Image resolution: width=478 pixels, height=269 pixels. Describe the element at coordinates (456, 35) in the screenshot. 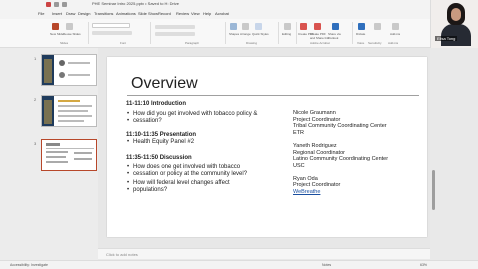

I see `person-shoulders` at that location.